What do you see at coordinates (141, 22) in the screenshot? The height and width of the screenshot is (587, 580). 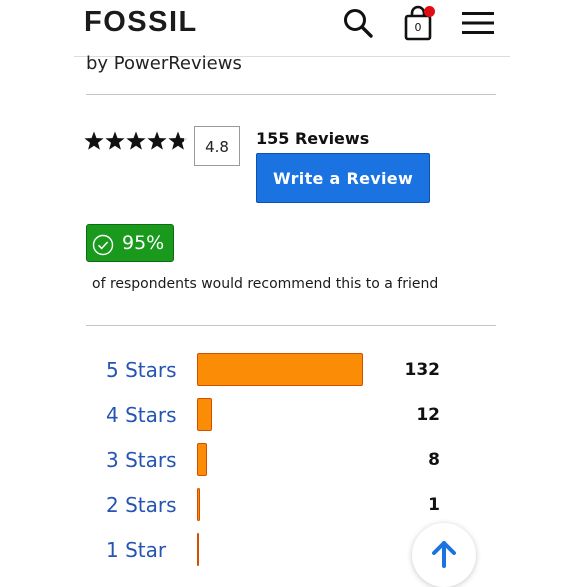 I see `brand-logo: FOSSIL` at bounding box center [141, 22].